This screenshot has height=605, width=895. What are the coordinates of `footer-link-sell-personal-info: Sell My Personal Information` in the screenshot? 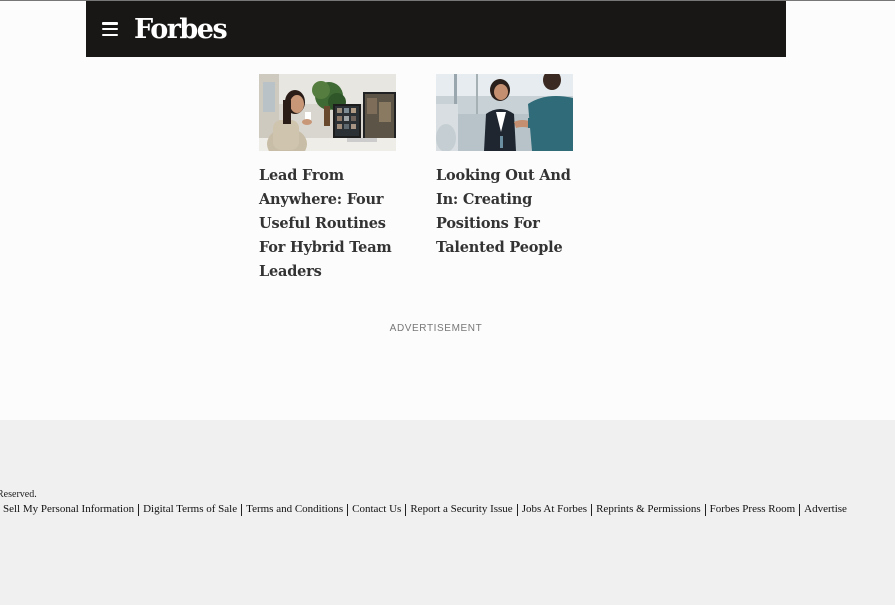 It's located at (68, 509).